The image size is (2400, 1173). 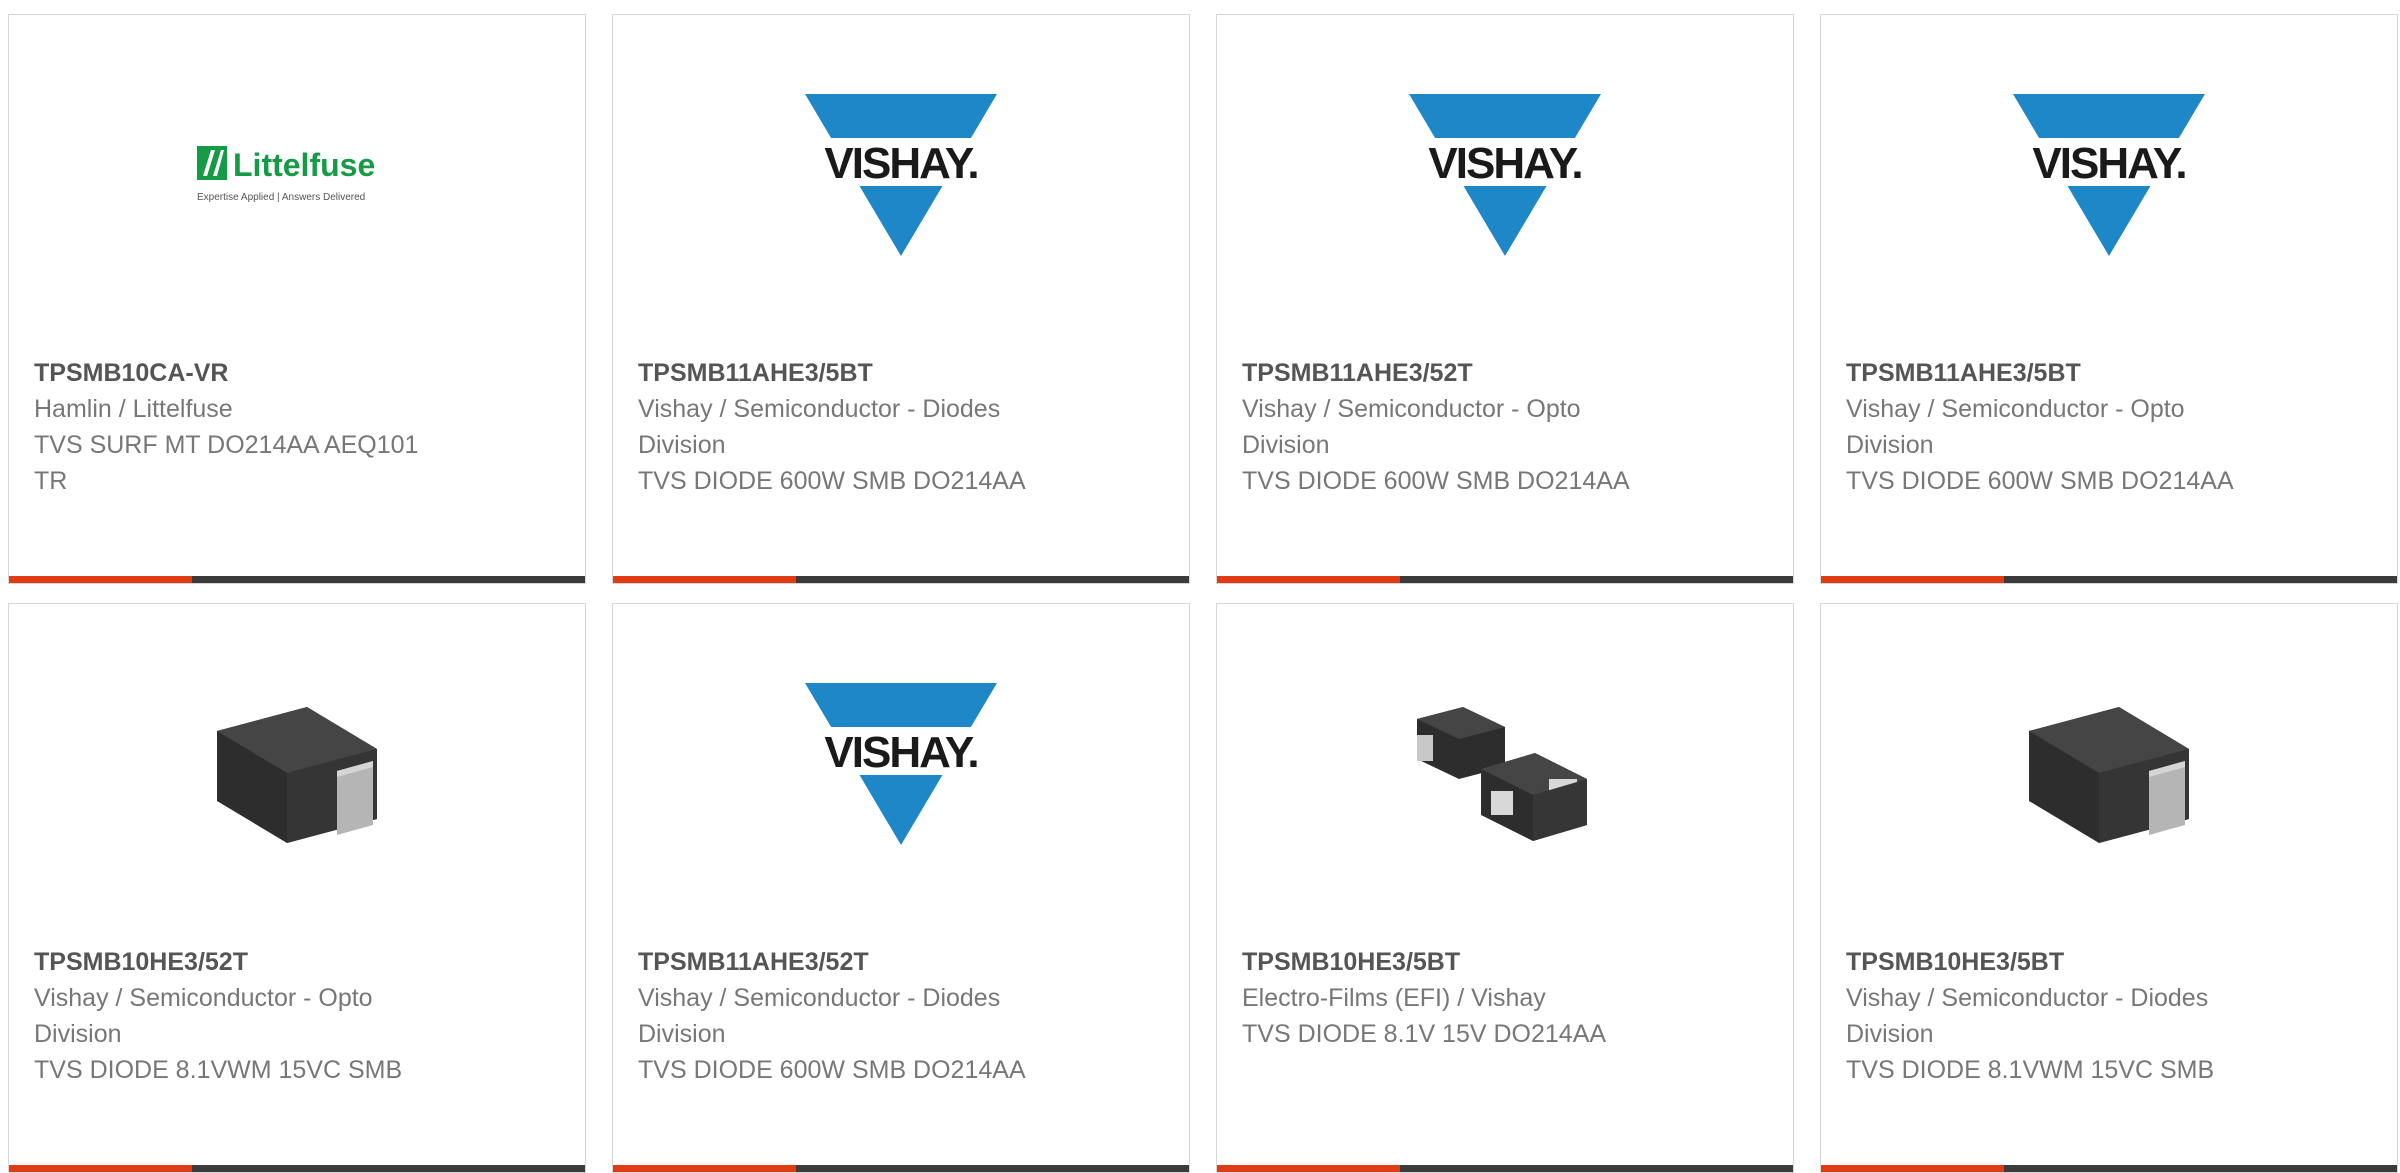 What do you see at coordinates (299, 373) in the screenshot?
I see `part-number: TPSMB10CA-VR` at bounding box center [299, 373].